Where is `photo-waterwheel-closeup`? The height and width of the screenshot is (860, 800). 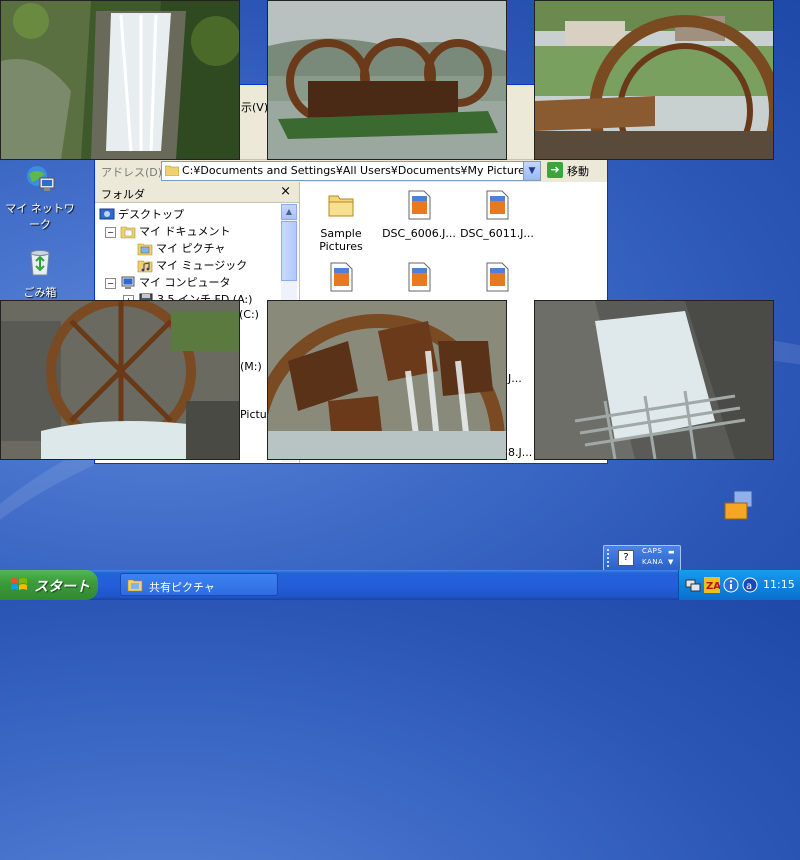 photo-waterwheel-closeup is located at coordinates (387, 380).